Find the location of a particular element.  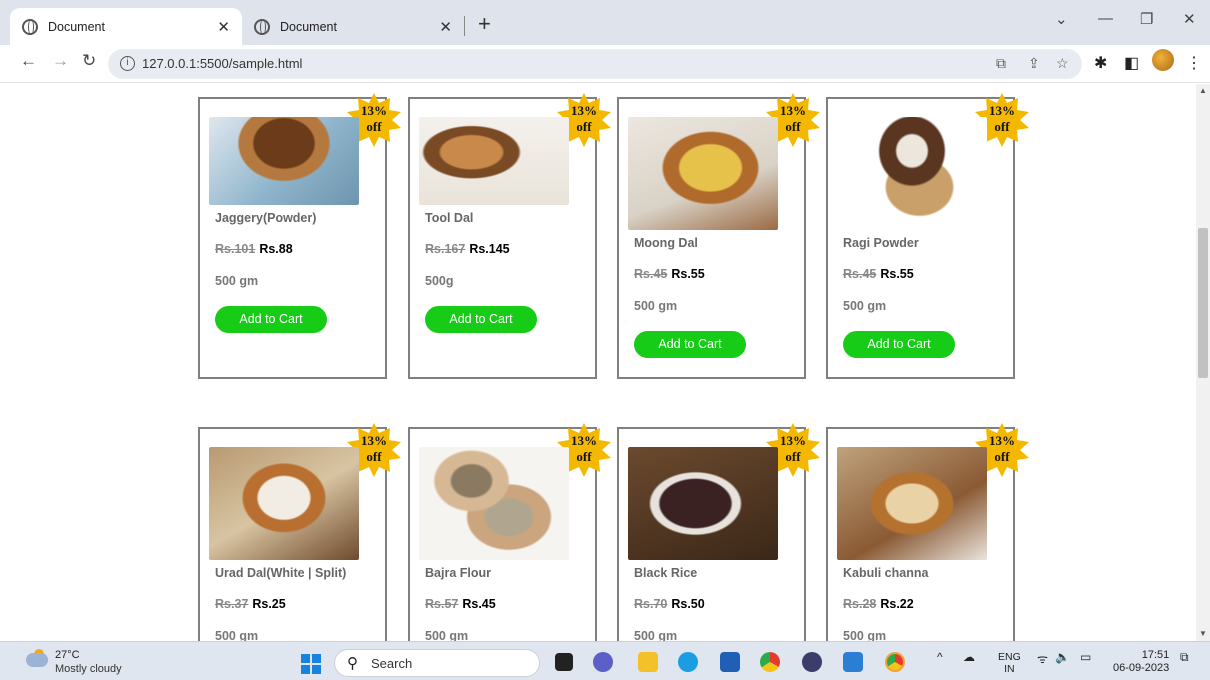

chrome-icon is located at coordinates (770, 662).